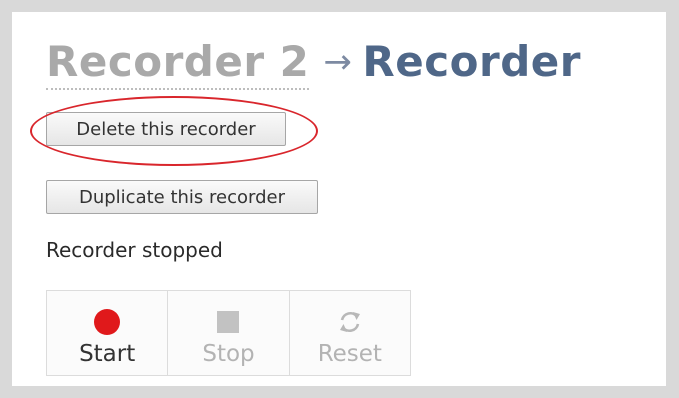  I want to click on reset-button: Reset, so click(350, 333).